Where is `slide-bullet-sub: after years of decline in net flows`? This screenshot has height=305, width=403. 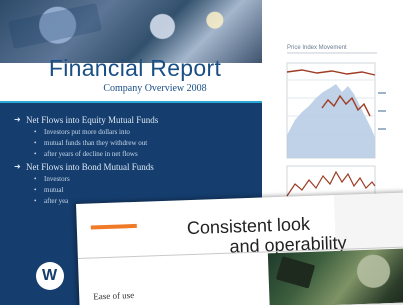
slide-bullet-sub: after years of decline in net flows is located at coordinates (134, 154).